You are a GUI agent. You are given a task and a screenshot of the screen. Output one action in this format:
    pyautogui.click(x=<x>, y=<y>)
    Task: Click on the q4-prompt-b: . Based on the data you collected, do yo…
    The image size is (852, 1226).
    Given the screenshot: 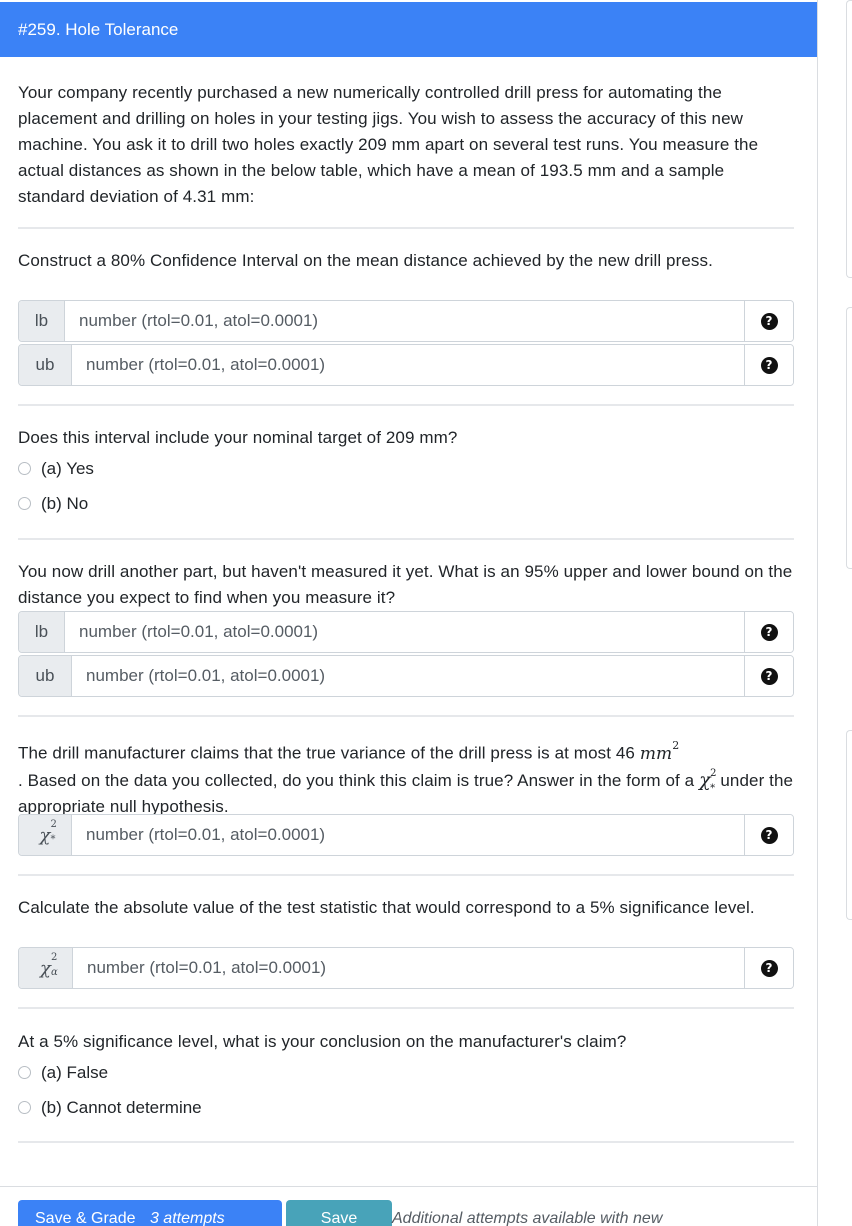 What is the action you would take?
    pyautogui.click(x=356, y=780)
    